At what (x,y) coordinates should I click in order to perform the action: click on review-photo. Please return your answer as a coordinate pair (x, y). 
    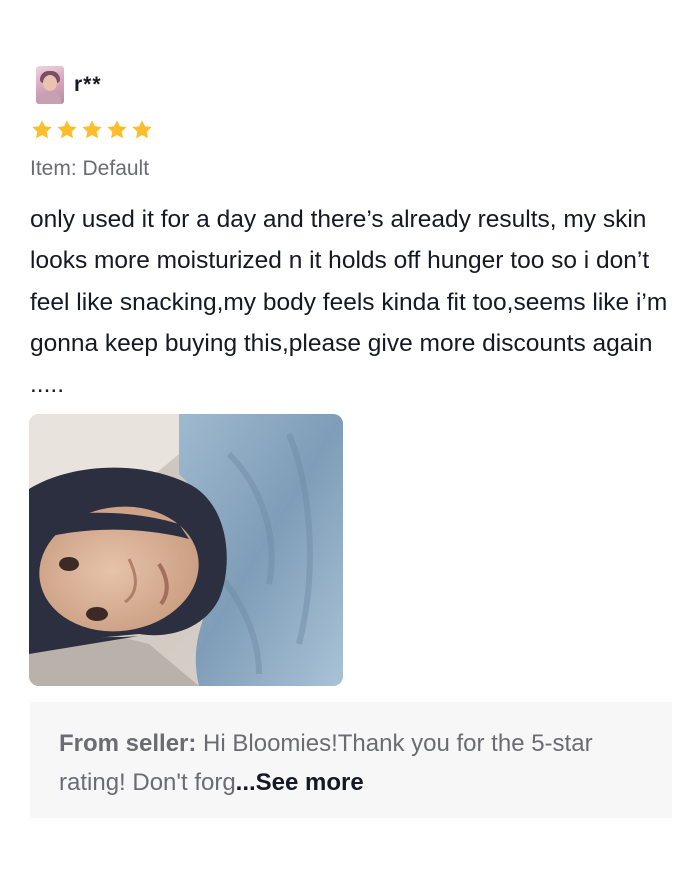
    Looking at the image, I should click on (186, 550).